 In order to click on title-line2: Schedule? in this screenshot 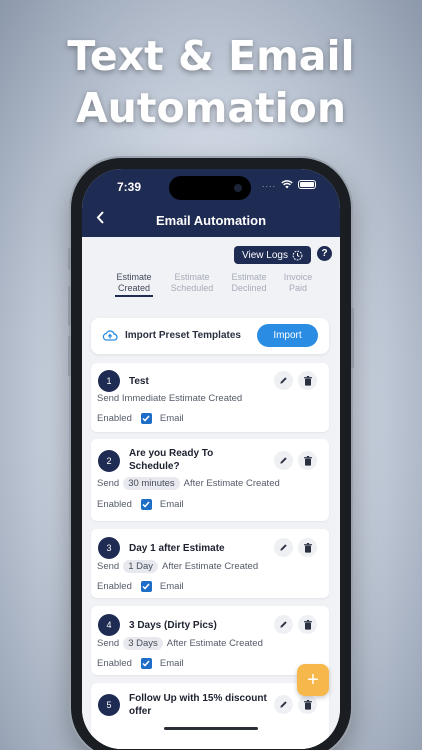, I will do `click(154, 466)`.